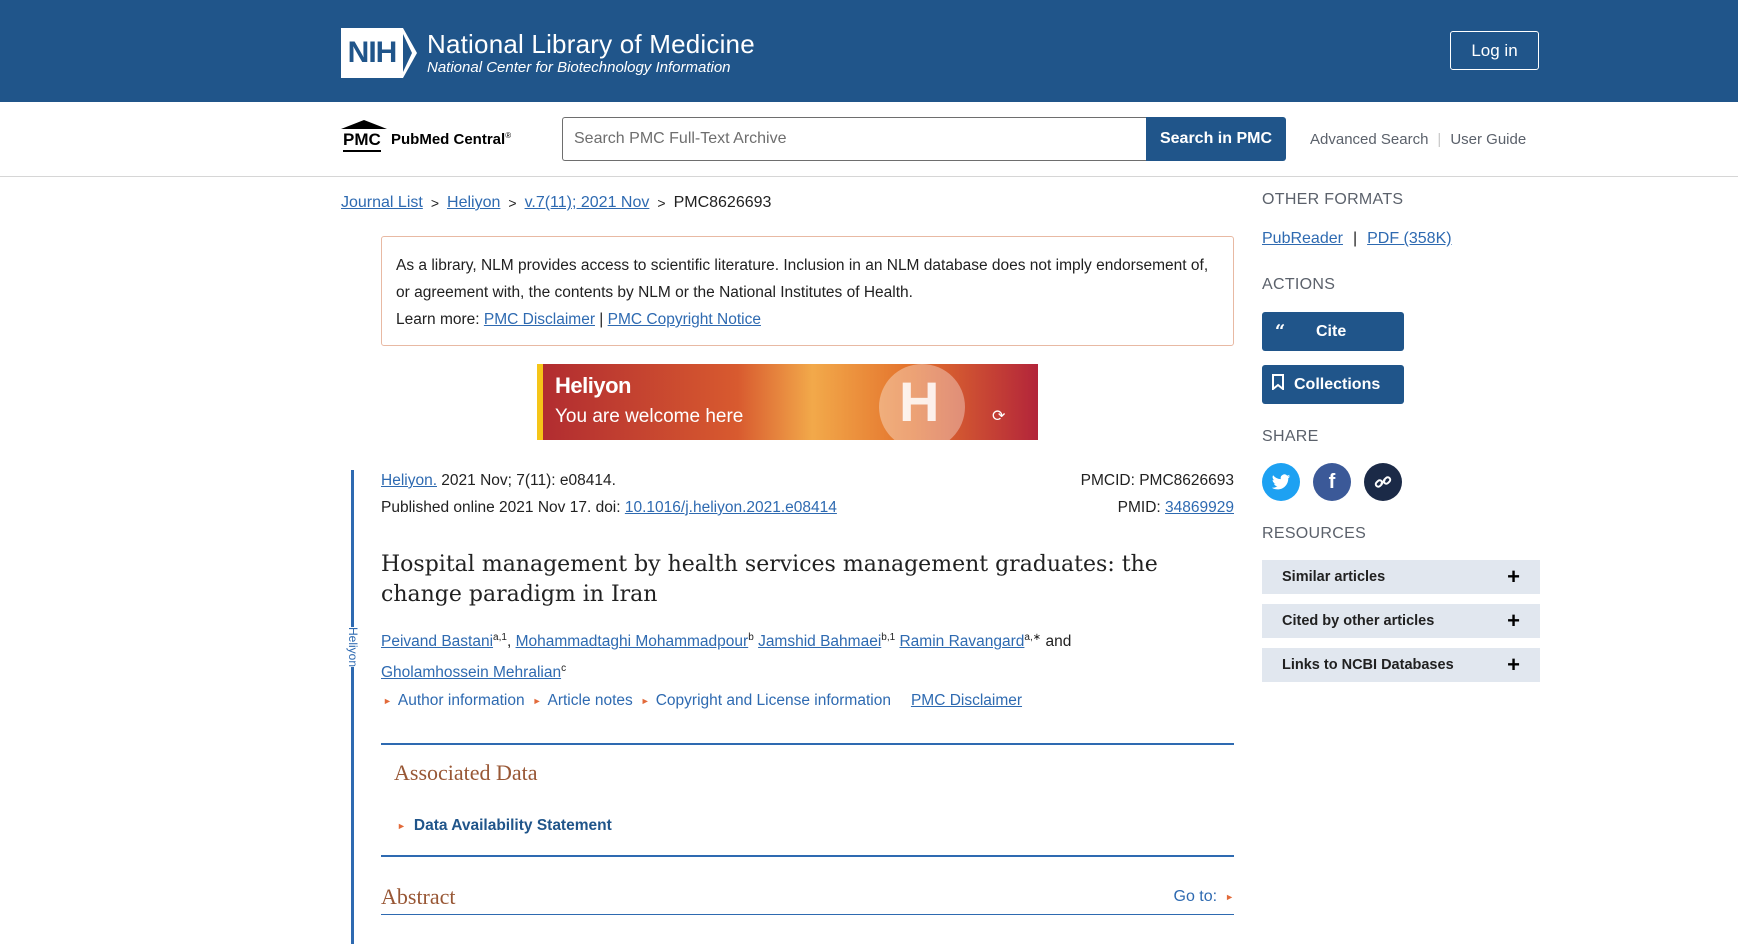 This screenshot has height=944, width=1738. Describe the element at coordinates (819, 641) in the screenshot. I see `author-link: Jamshid Bahmaei` at that location.